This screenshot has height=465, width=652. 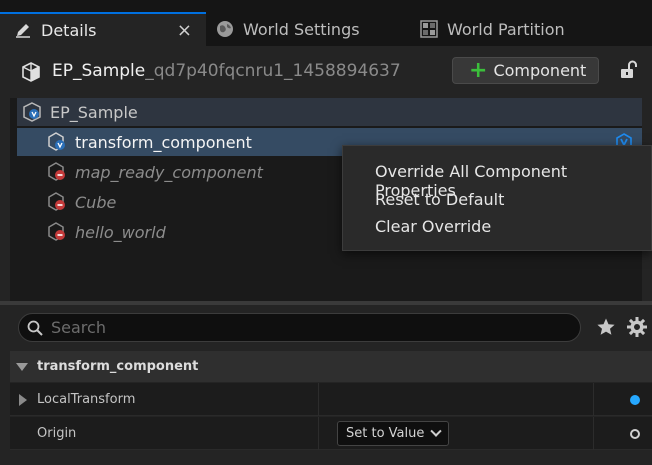 I want to click on menu-item-clear-override: Clear Override, so click(x=433, y=226).